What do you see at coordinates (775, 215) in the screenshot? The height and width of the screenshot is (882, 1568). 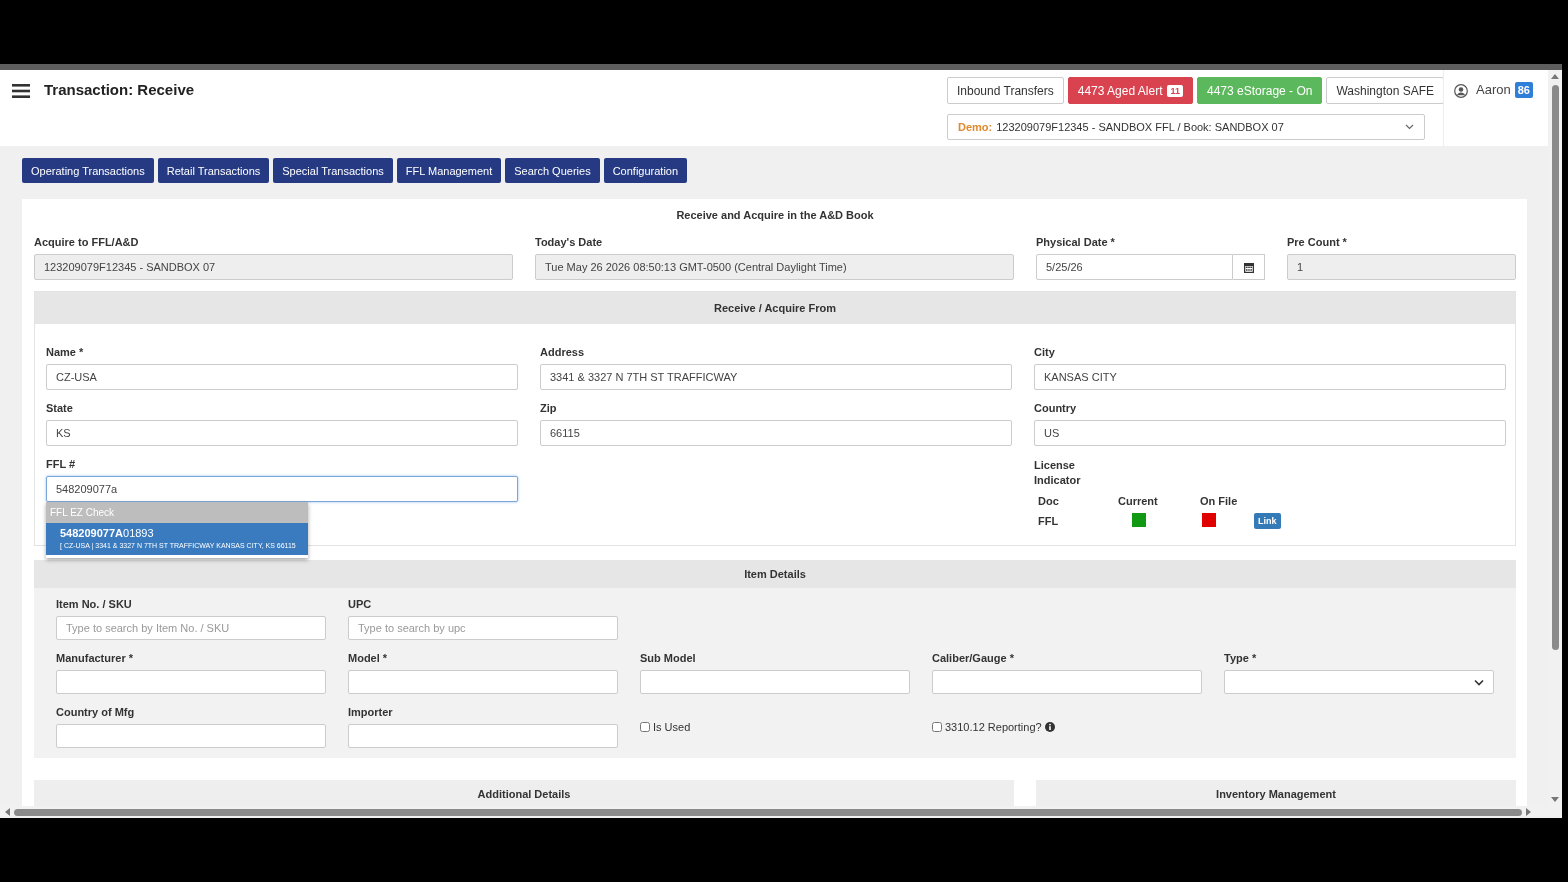 I see `form-title: Receive and Acquire in the A&D Book` at bounding box center [775, 215].